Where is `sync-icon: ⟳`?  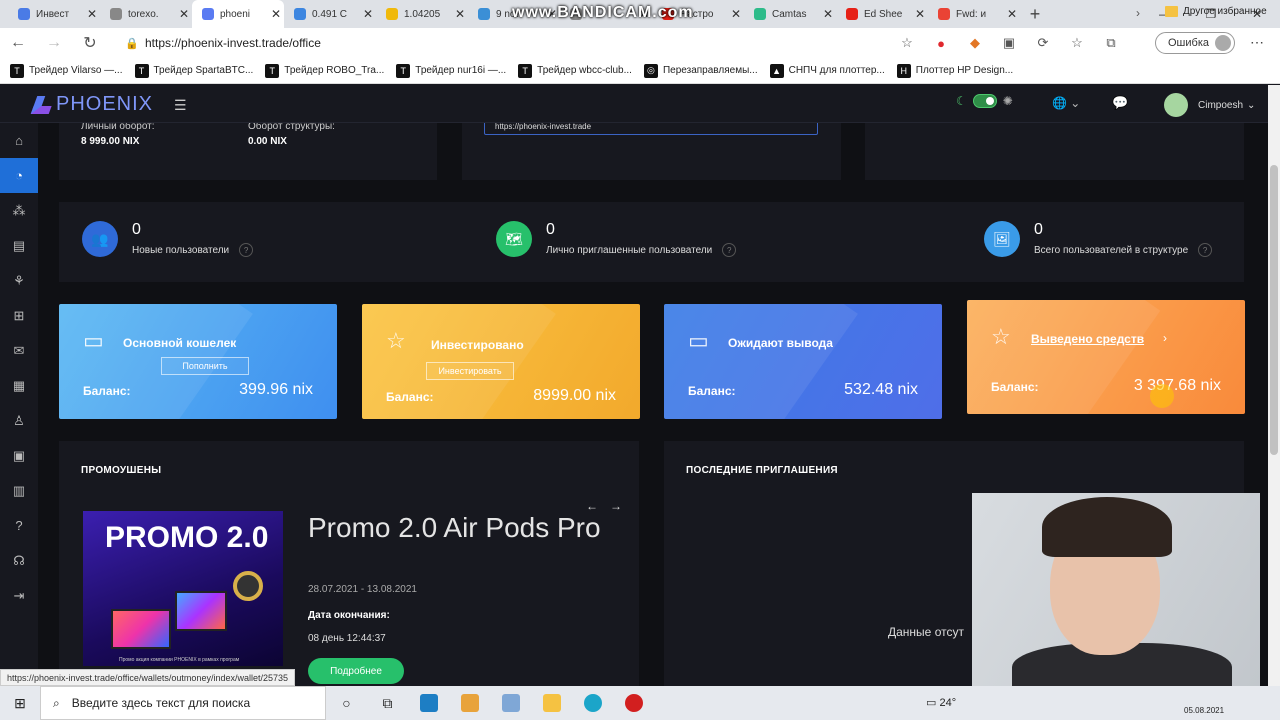
sync-icon: ⟳ is located at coordinates (1043, 43).